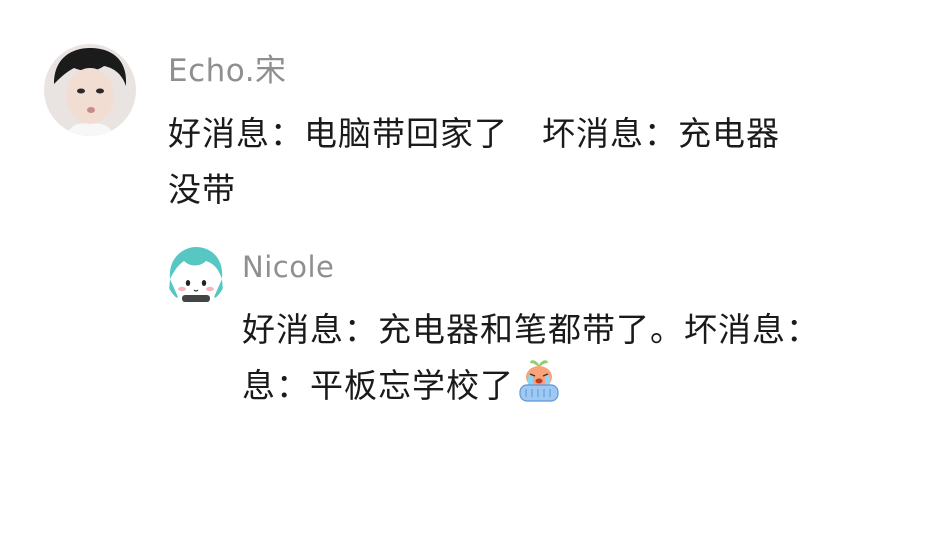 The width and height of the screenshot is (925, 560). Describe the element at coordinates (539, 389) in the screenshot. I see `crying-face-emoji-icon` at that location.